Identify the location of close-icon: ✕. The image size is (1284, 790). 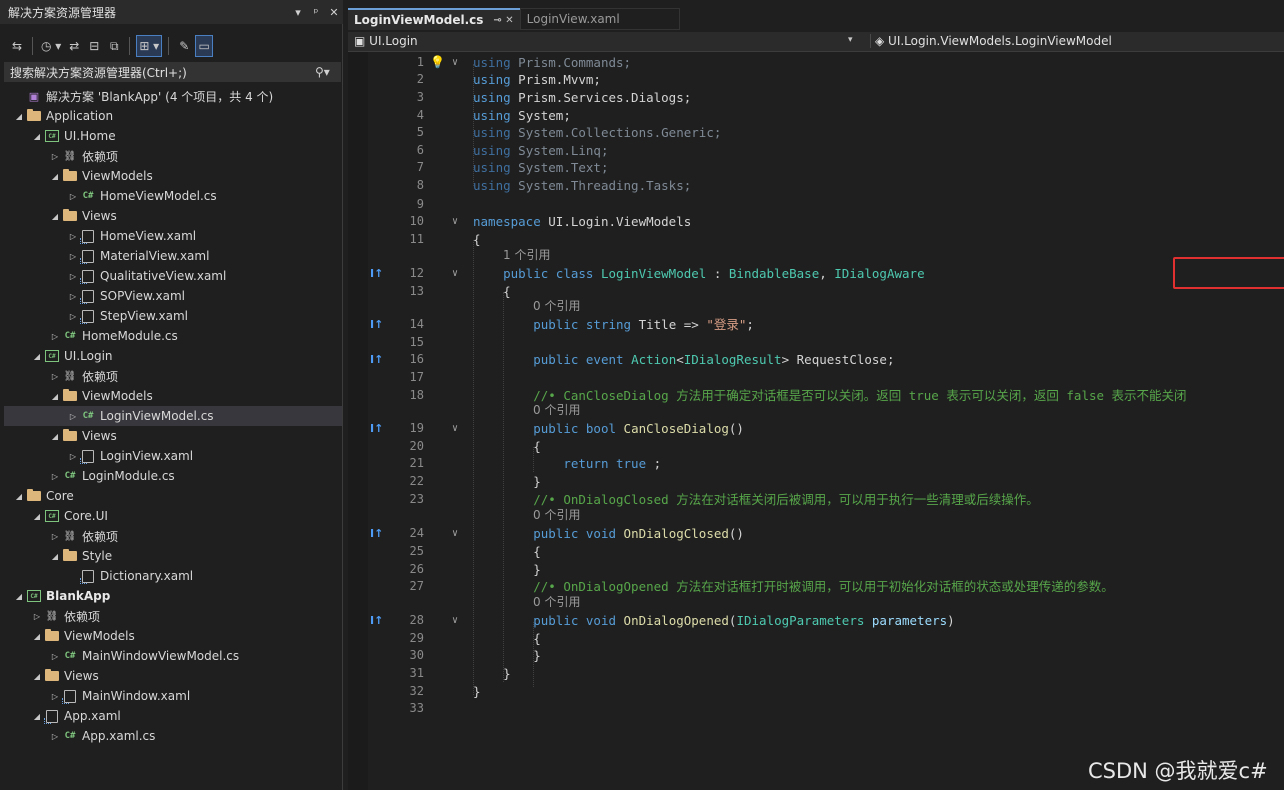
(334, 12).